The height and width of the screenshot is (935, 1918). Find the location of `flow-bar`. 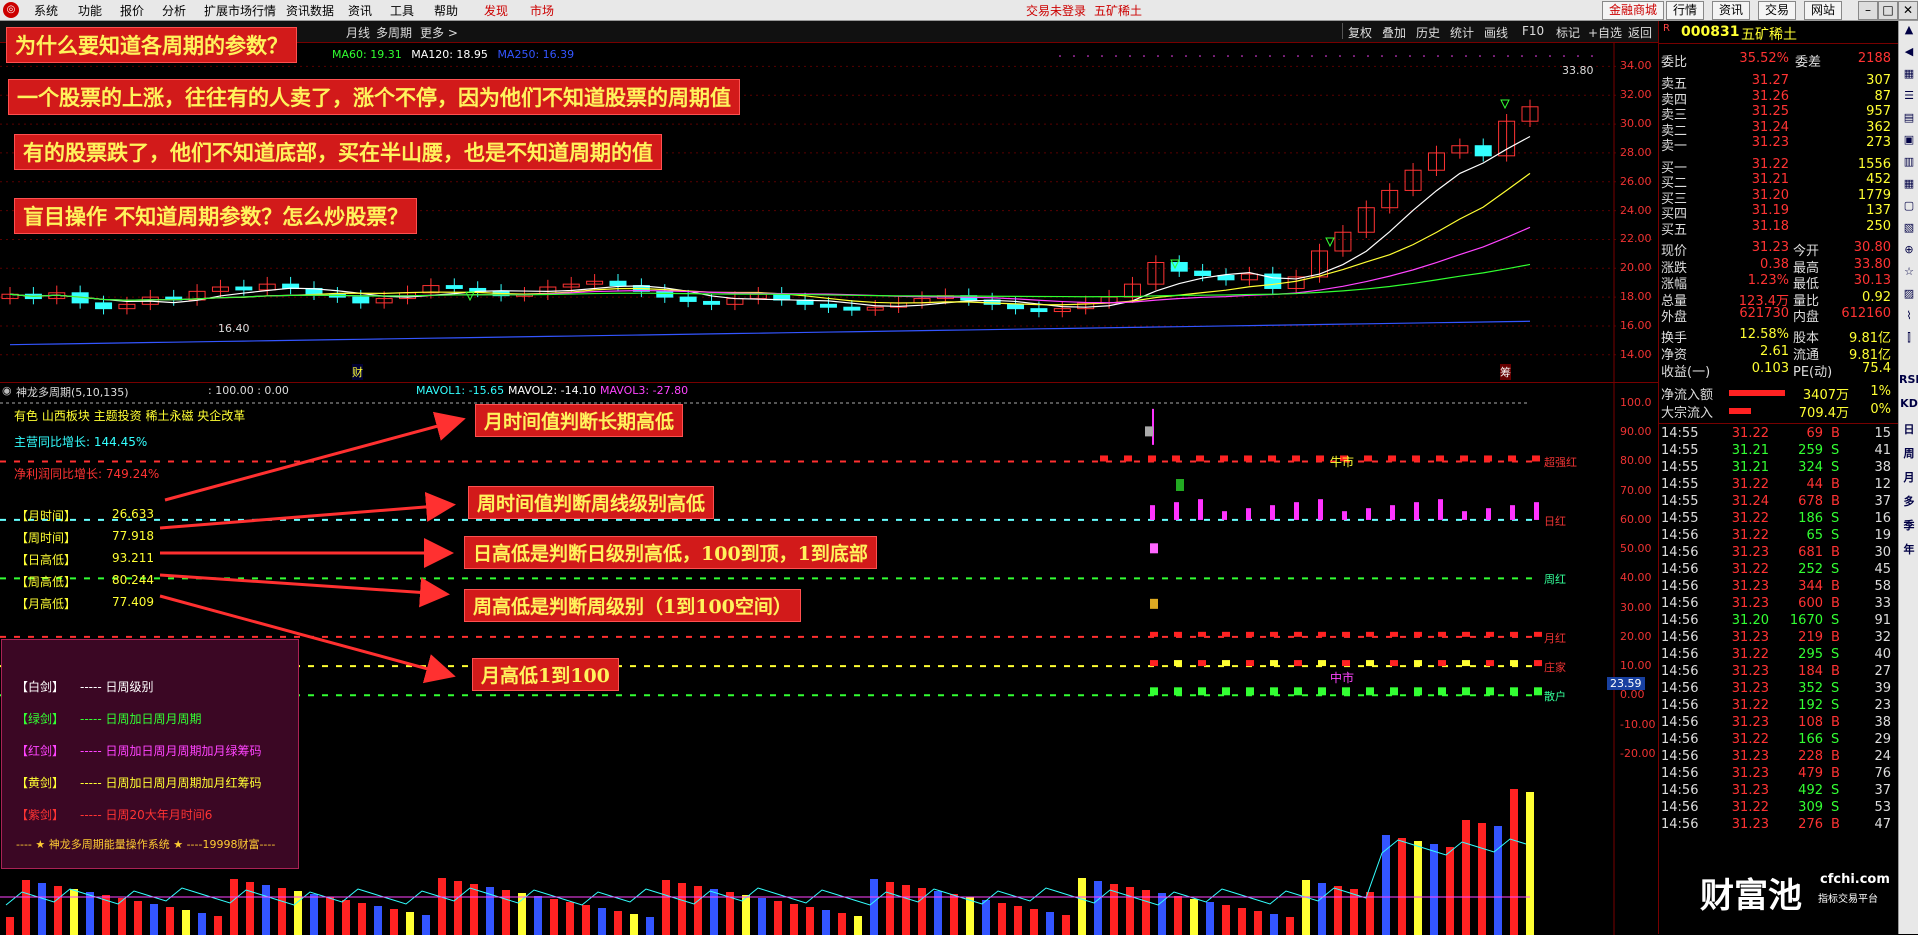

flow-bar is located at coordinates (1757, 392).